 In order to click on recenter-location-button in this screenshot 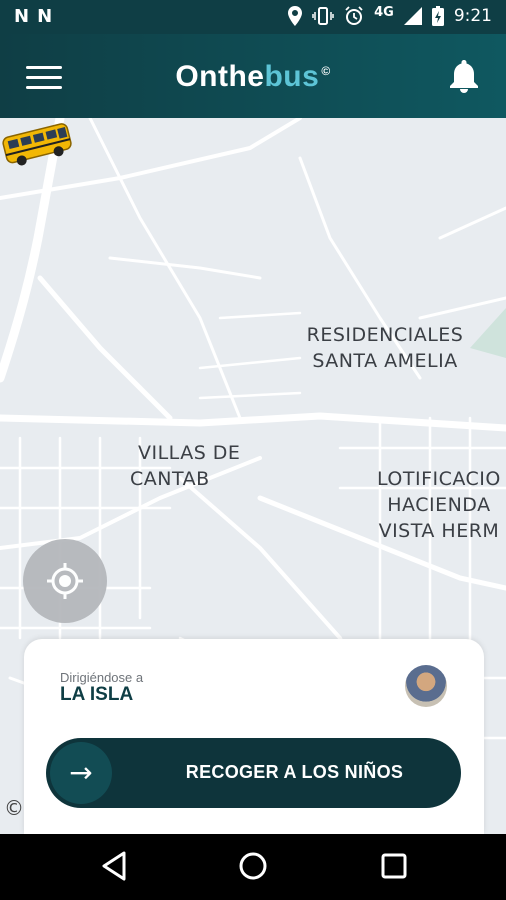, I will do `click(65, 581)`.